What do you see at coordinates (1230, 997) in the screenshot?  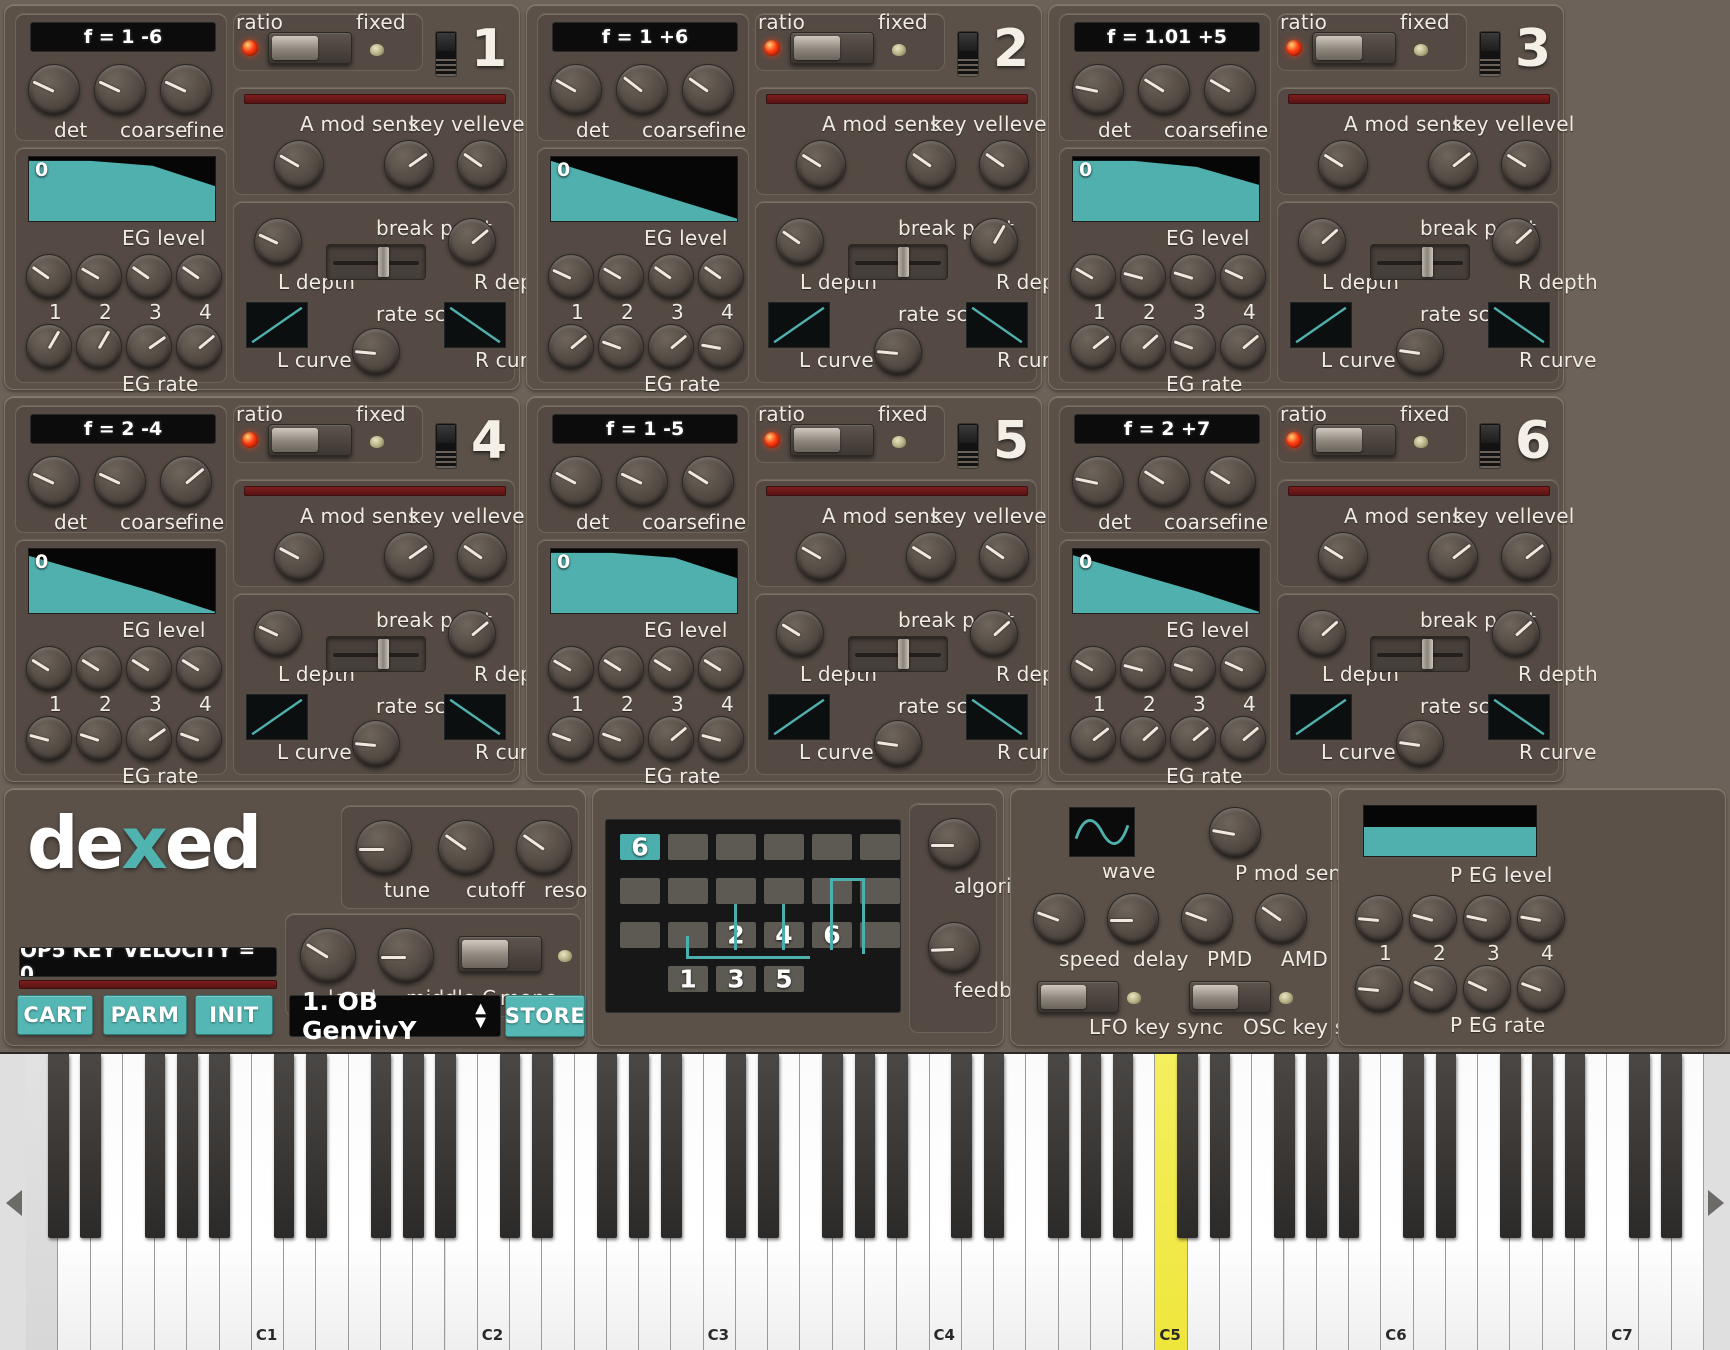 I see `osc-key-sync-switch` at bounding box center [1230, 997].